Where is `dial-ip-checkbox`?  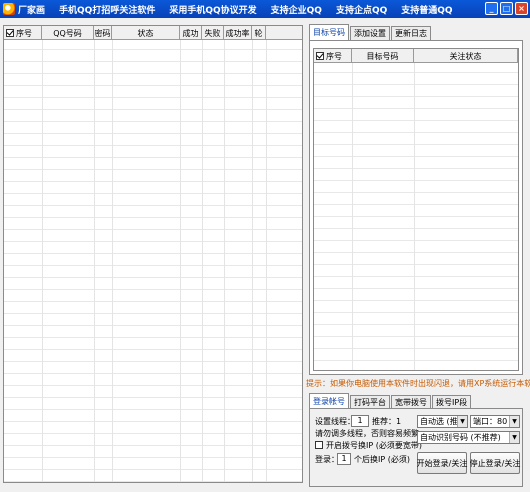
dial-ip-checkbox is located at coordinates (319, 445).